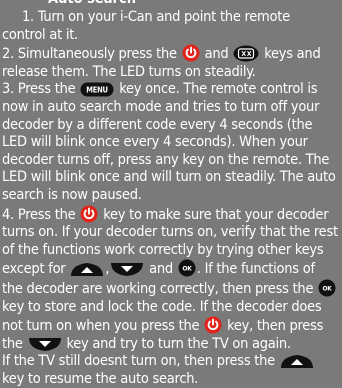 Image resolution: width=342 pixels, height=388 pixels. I want to click on section-heading: Auto search, so click(92, 4).